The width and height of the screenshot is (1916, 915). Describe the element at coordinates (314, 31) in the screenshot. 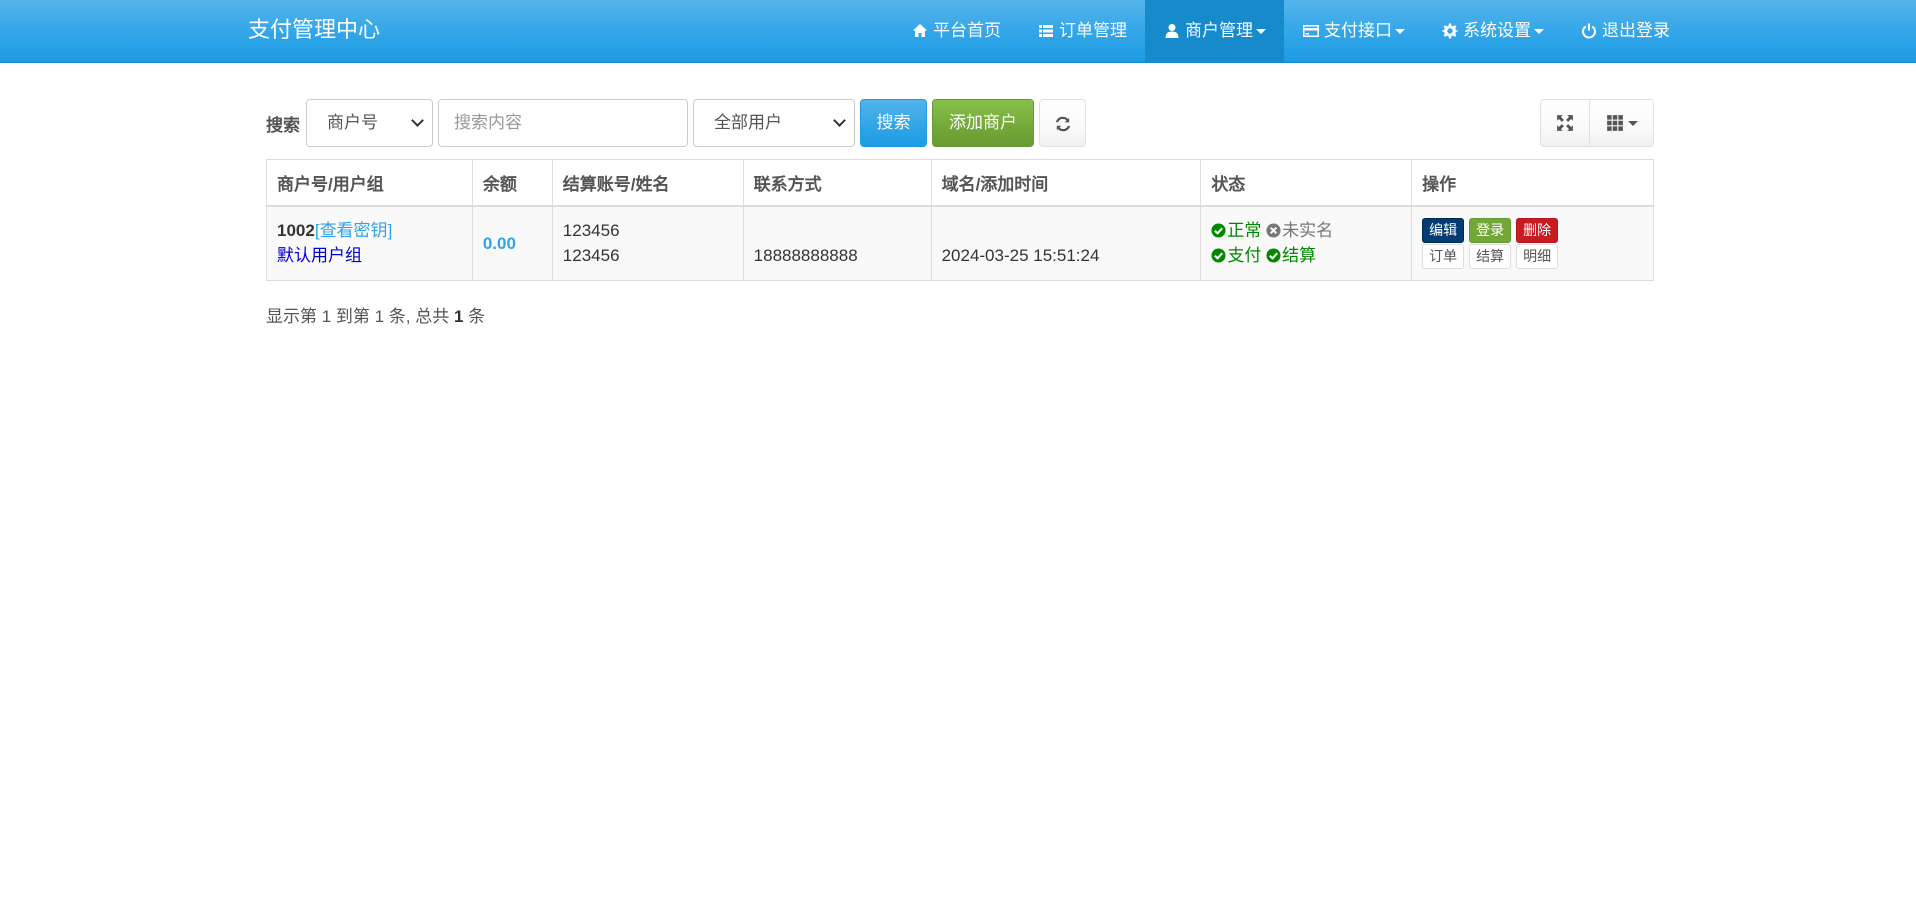

I see `brand-title: 支付管理中心` at that location.